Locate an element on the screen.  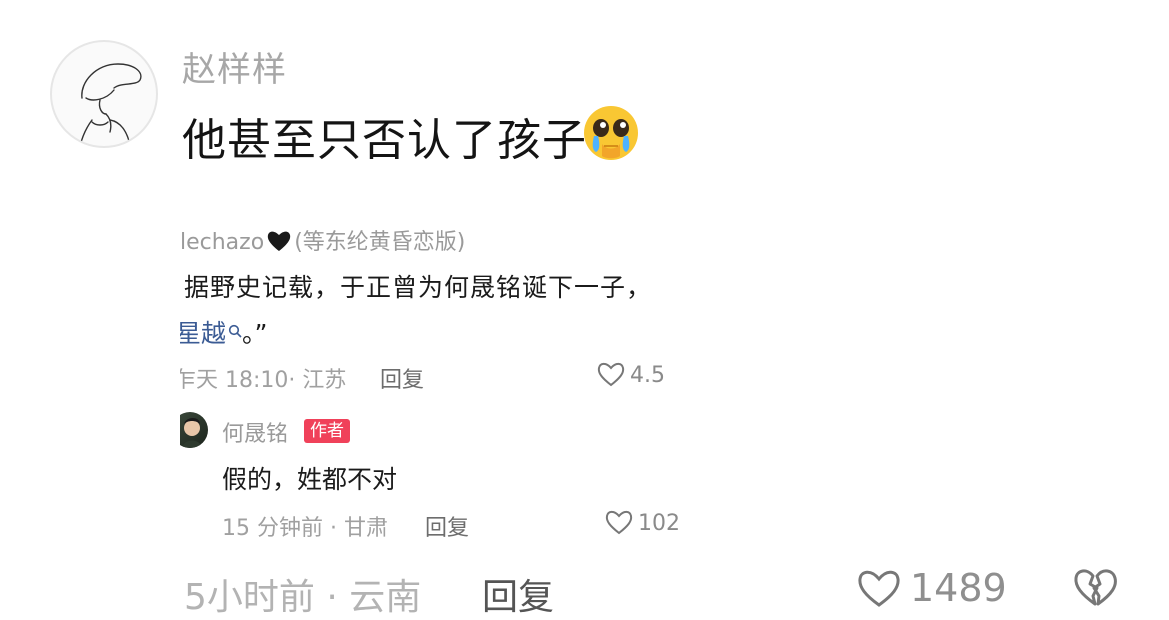
reply-username: 何晟铭 is located at coordinates (255, 434).